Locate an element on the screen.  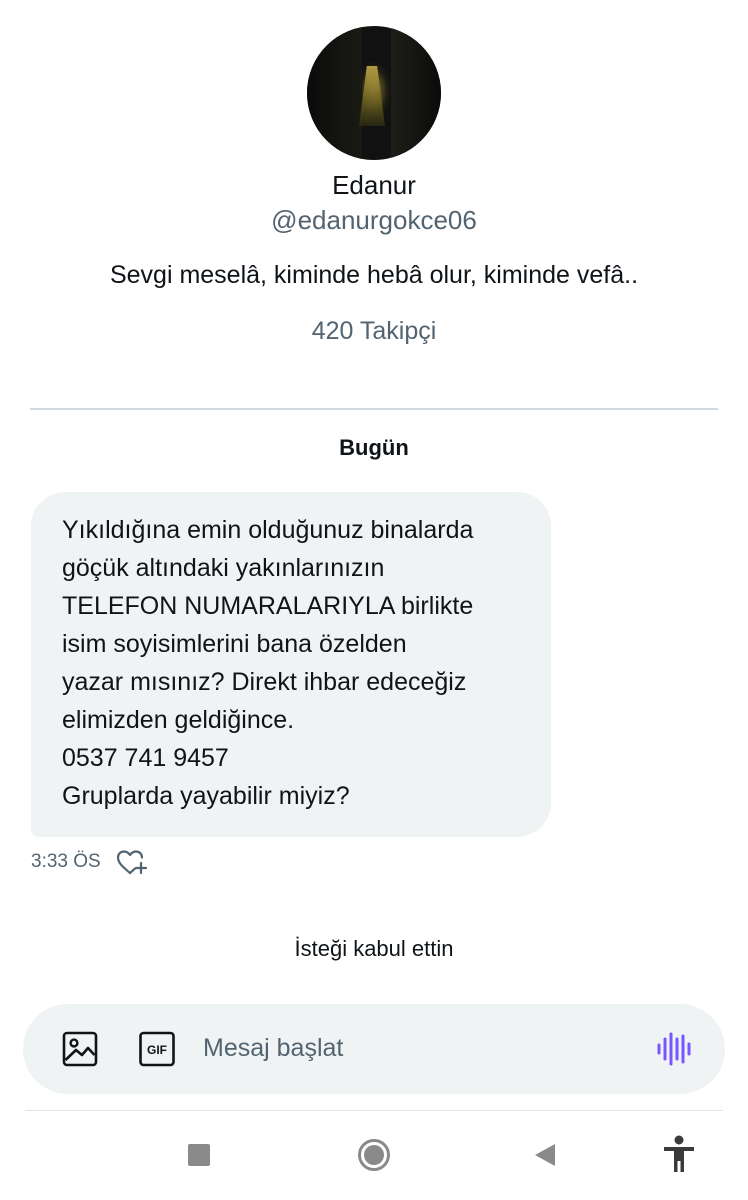
request-accepted-text: İsteği kabul ettin is located at coordinates (374, 948).